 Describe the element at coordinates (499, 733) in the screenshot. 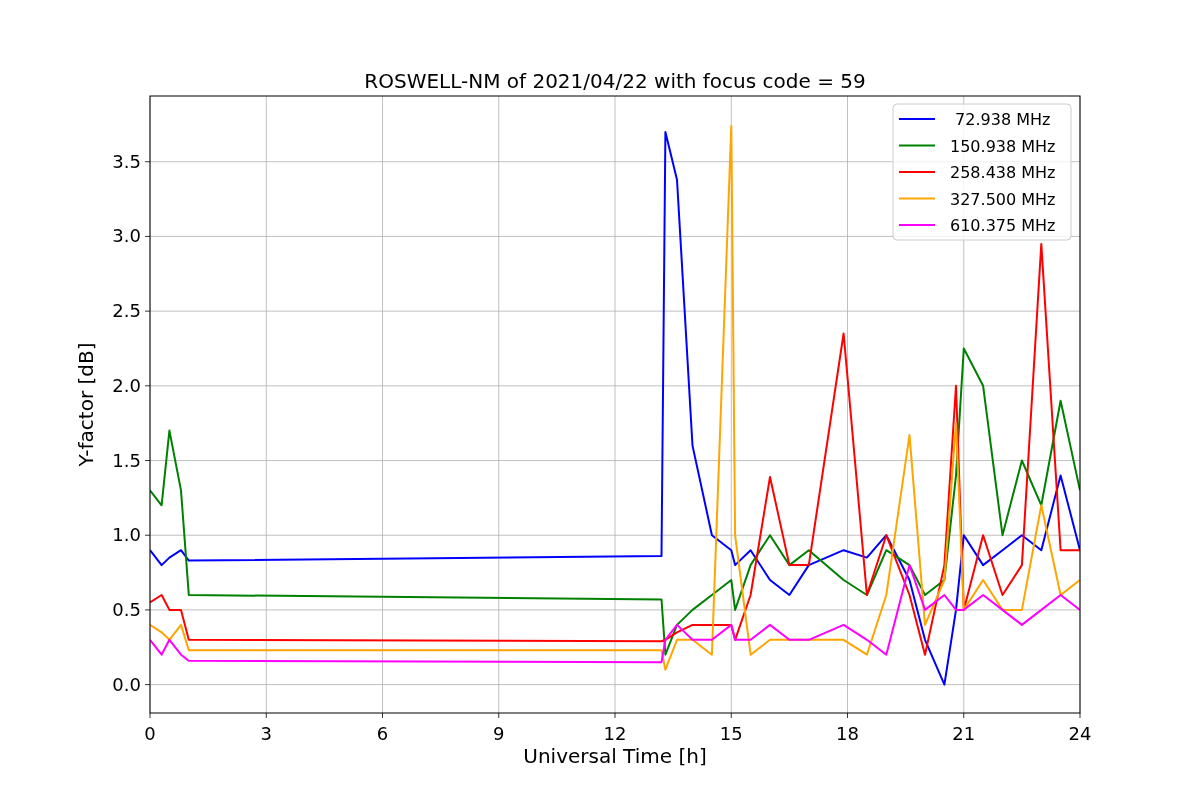

I see `tick-label: 9` at that location.